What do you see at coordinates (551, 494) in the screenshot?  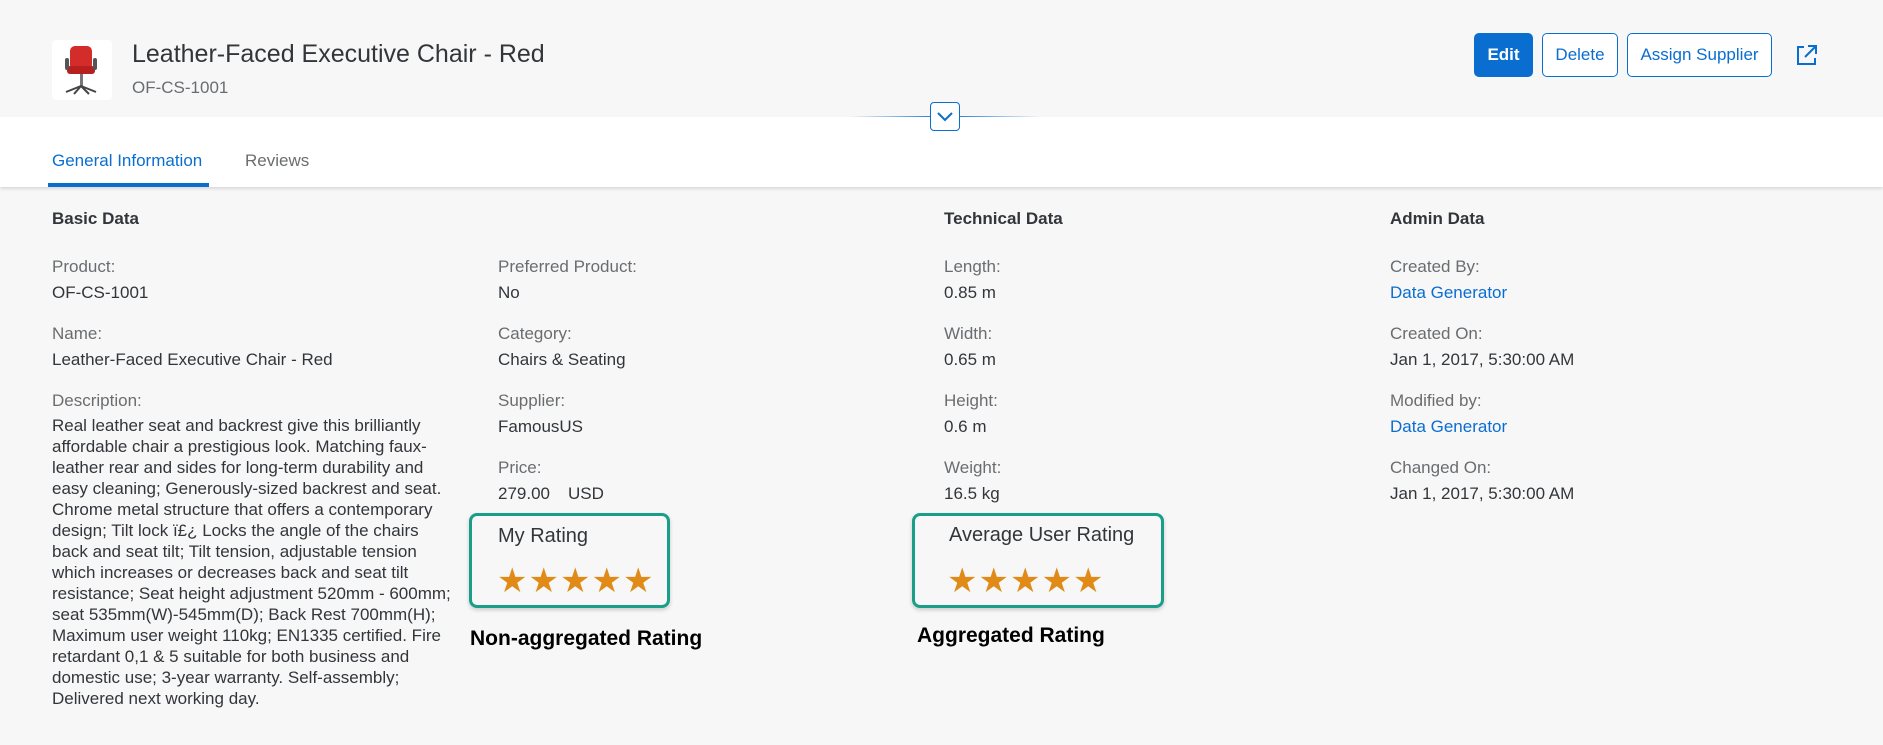 I see `price-value: 279.00 USD` at bounding box center [551, 494].